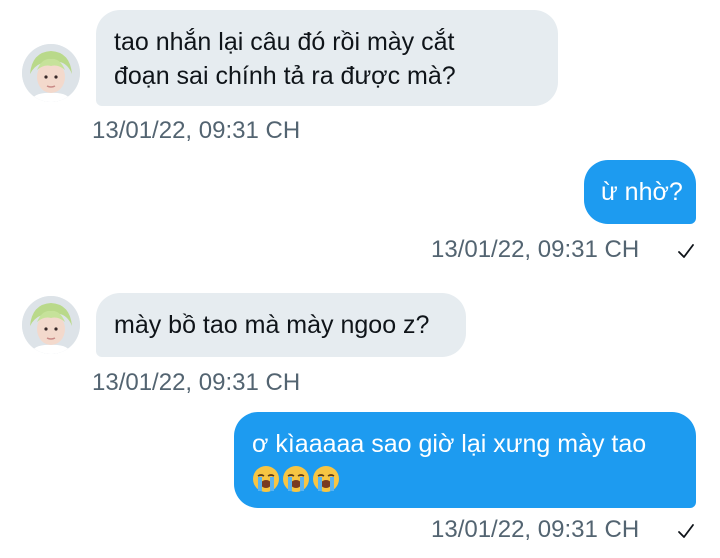  Describe the element at coordinates (285, 76) in the screenshot. I see `message-text-line: đoạn sai chính tả ra được mà?` at that location.